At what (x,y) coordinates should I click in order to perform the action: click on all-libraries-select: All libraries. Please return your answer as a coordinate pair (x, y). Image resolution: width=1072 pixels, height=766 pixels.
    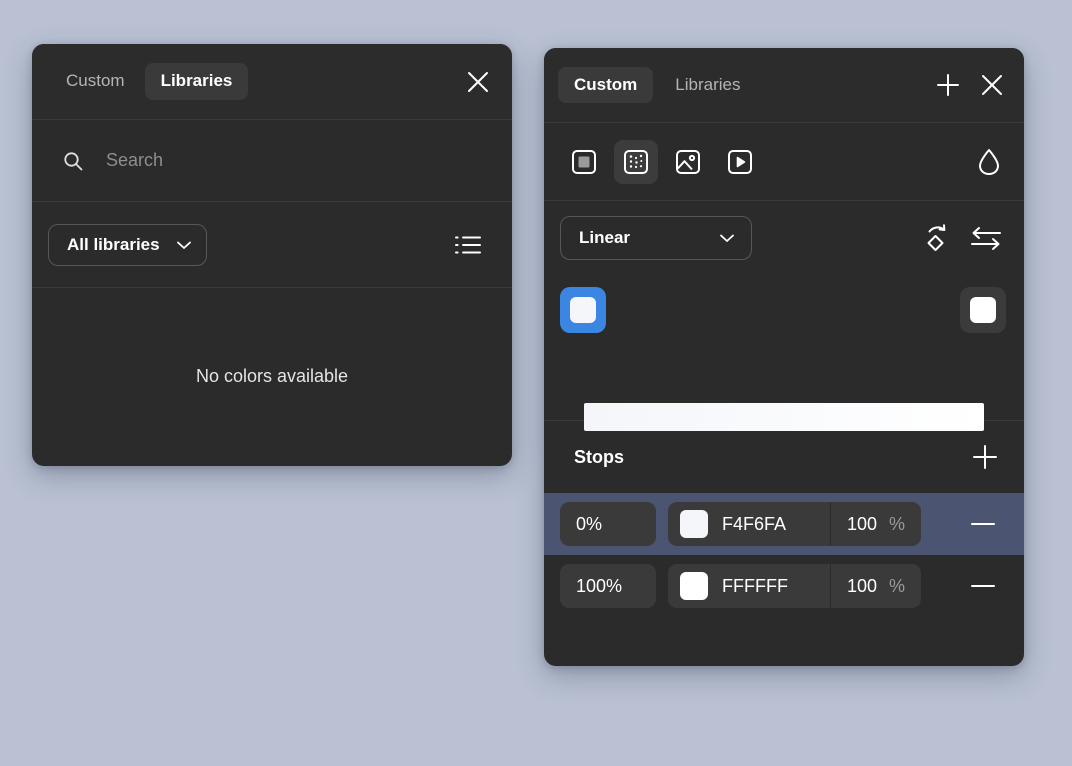
    Looking at the image, I should click on (127, 244).